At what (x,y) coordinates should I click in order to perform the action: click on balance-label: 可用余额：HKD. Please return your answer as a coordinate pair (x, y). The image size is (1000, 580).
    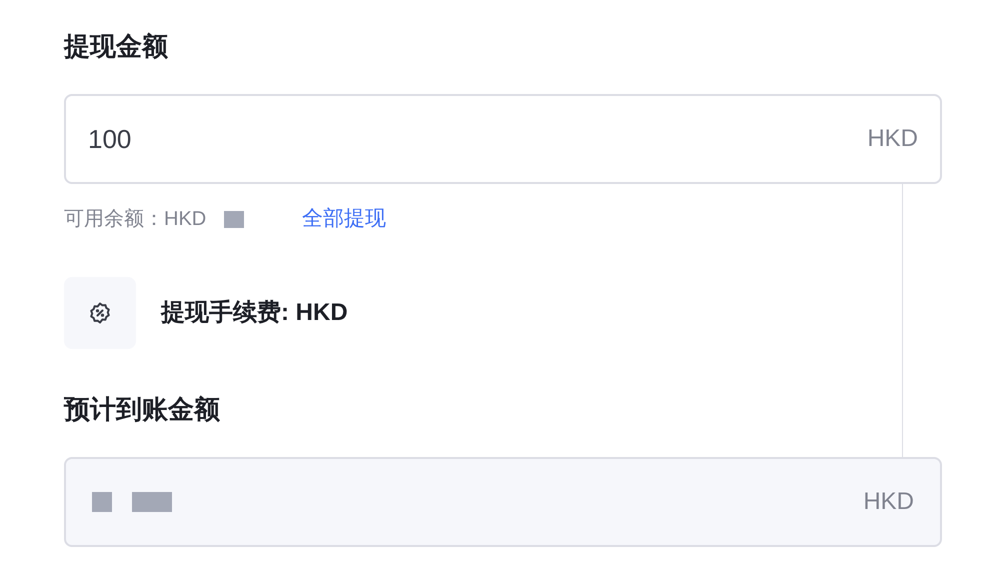
    Looking at the image, I should click on (135, 219).